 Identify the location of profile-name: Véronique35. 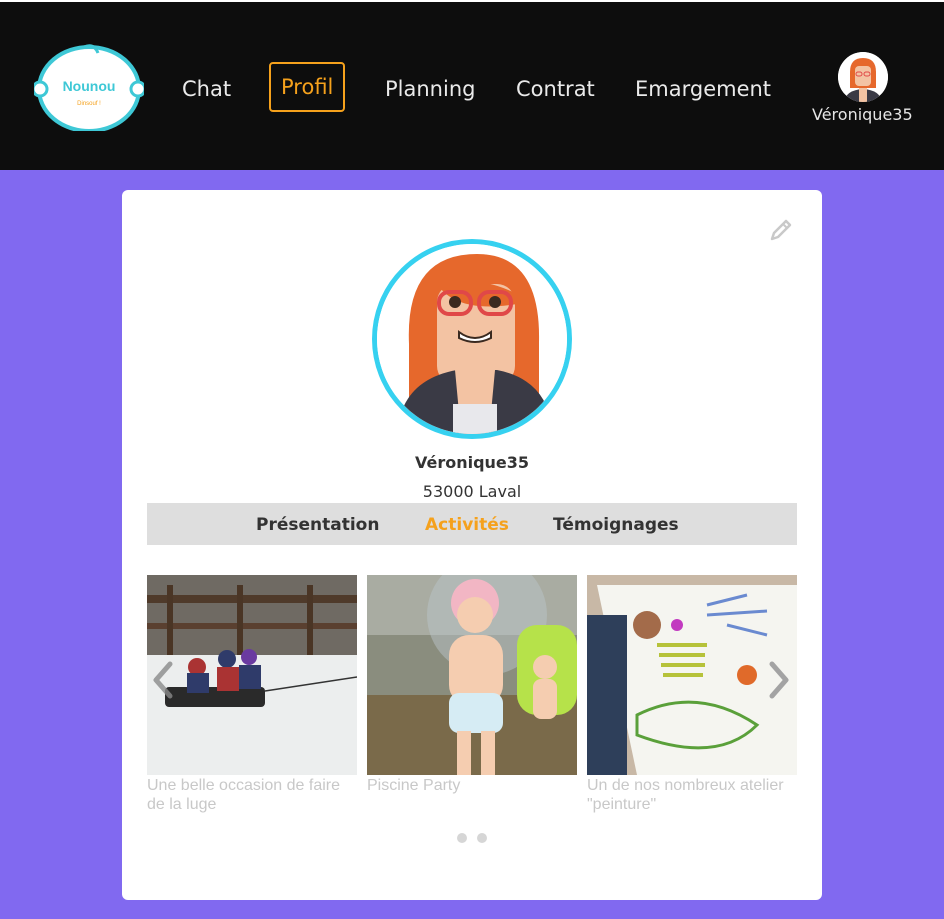
(472, 462).